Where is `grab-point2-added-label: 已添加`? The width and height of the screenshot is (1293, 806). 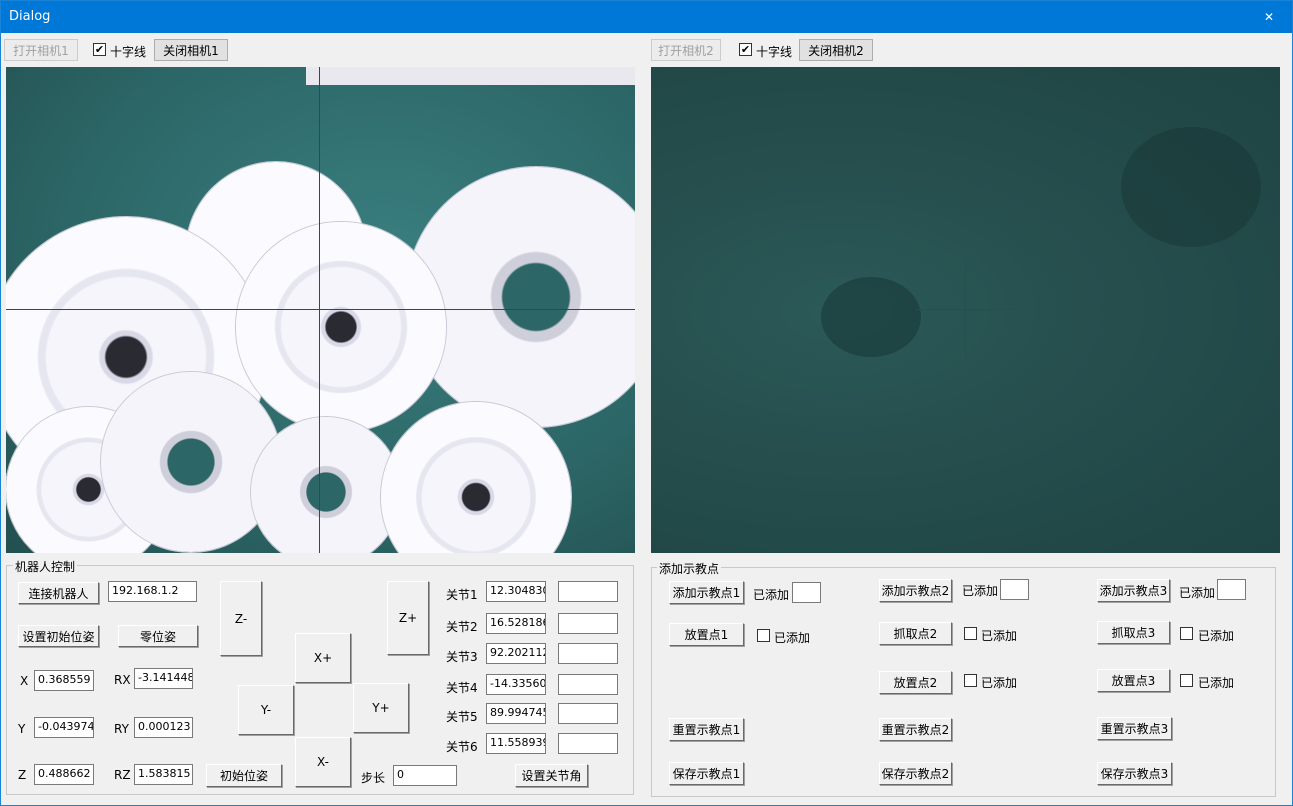 grab-point2-added-label: 已添加 is located at coordinates (999, 636).